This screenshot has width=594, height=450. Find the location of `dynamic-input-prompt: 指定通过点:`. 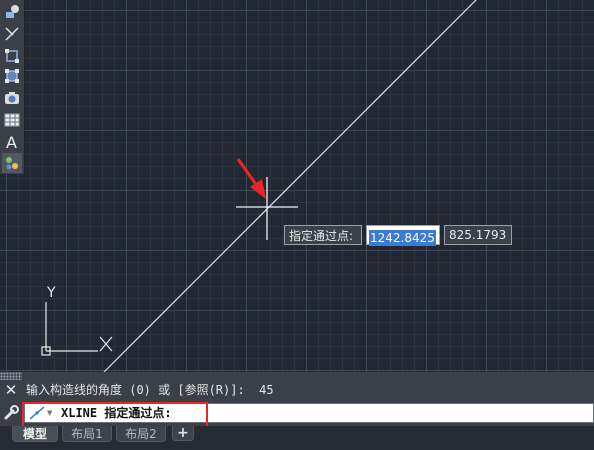

dynamic-input-prompt: 指定通过点: is located at coordinates (323, 235).